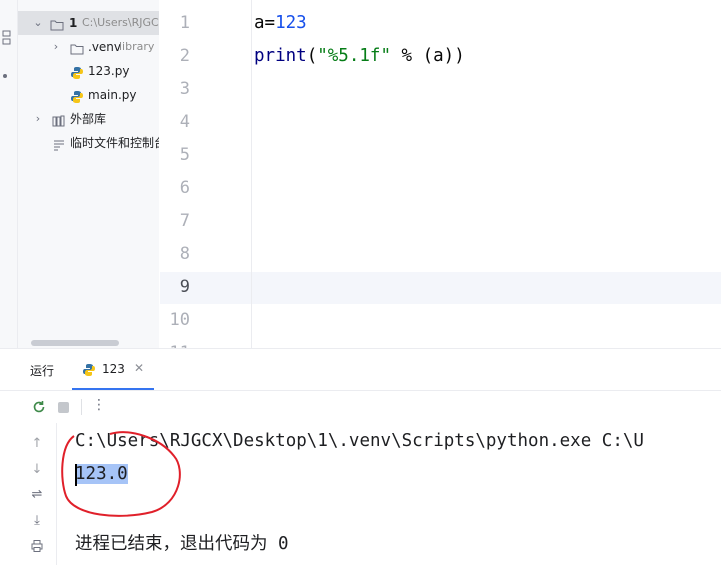  I want to click on tree-item-venv: › .venv library, so click(88, 47).